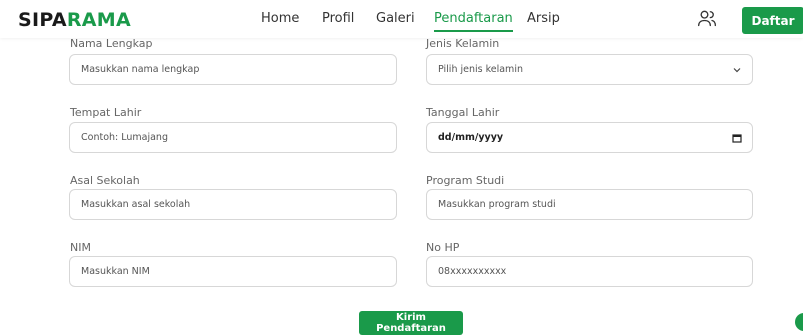 This screenshot has height=335, width=803. Describe the element at coordinates (473, 21) in the screenshot. I see `nav-pendaftaran: Pendaftaran` at that location.